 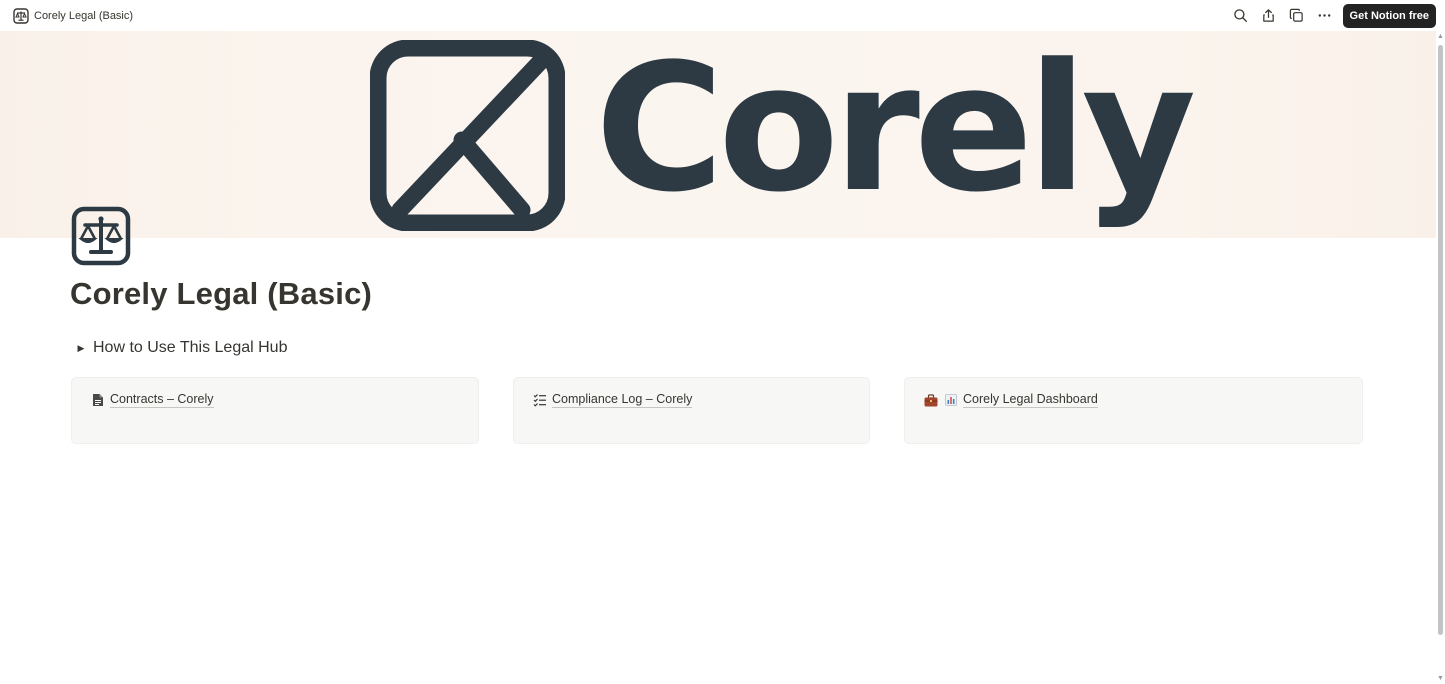 What do you see at coordinates (1389, 15) in the screenshot?
I see `get-notion-free-button: Get Notion free` at bounding box center [1389, 15].